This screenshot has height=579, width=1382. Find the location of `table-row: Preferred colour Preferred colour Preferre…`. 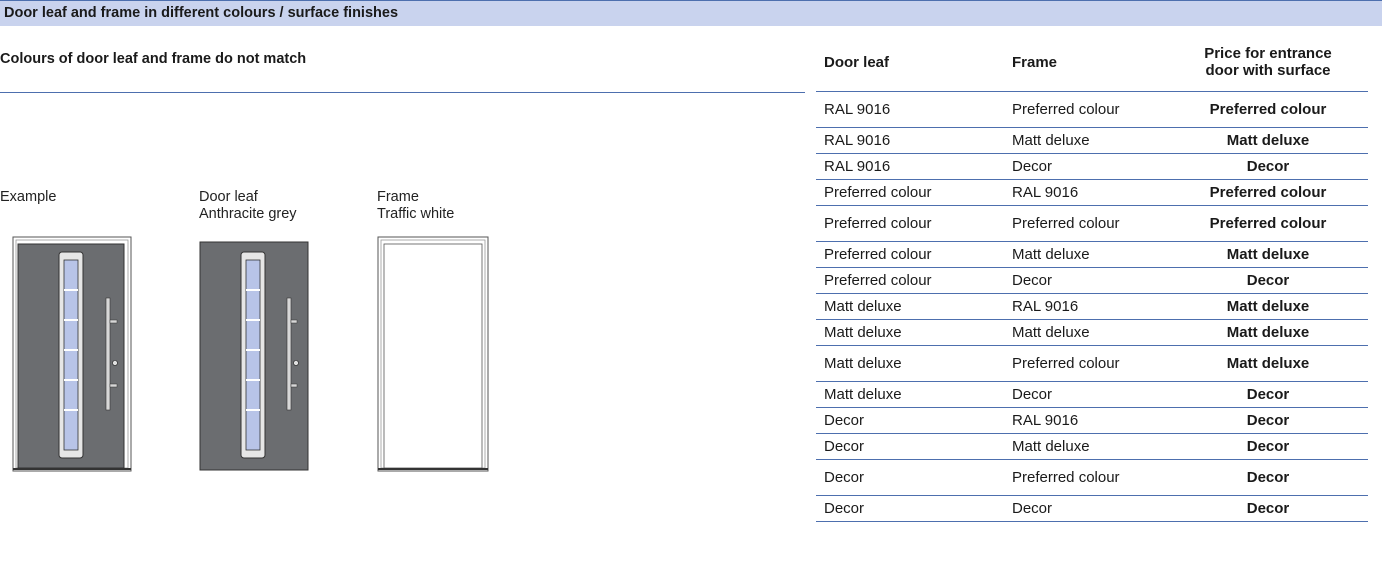

table-row: Preferred colour Preferred colour Preferre… is located at coordinates (1092, 223).